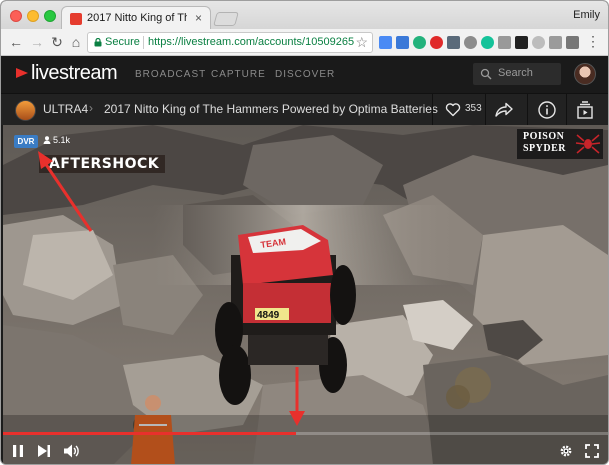 Image resolution: width=609 pixels, height=465 pixels. What do you see at coordinates (57, 42) in the screenshot?
I see `reload-button: ↻` at bounding box center [57, 42].